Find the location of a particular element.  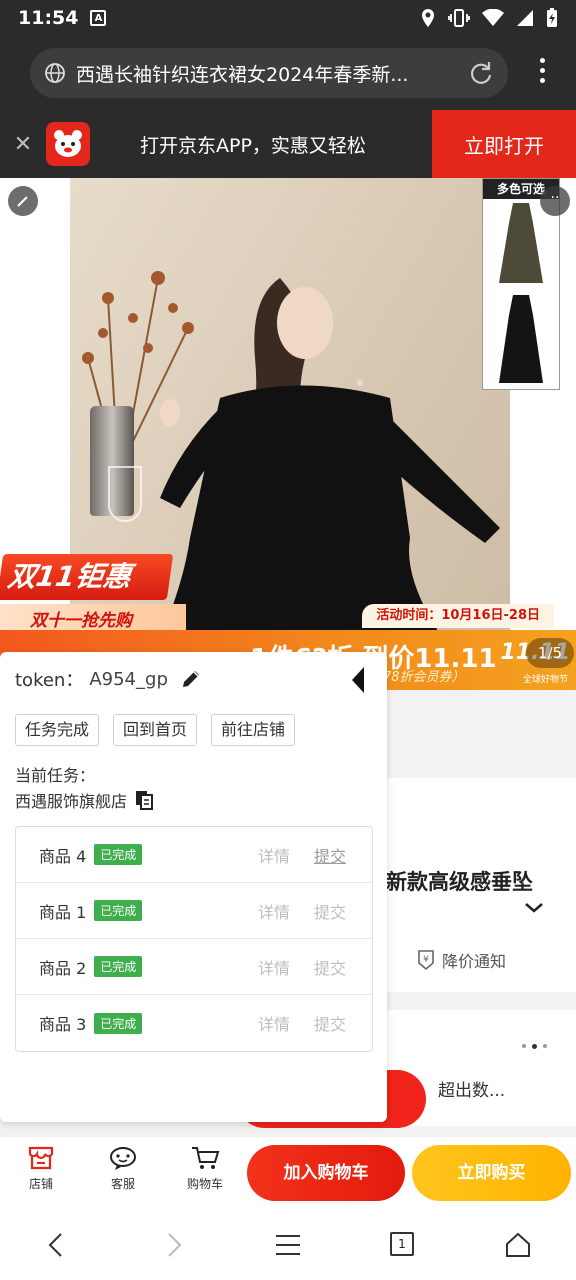

price-notify-button: ¥ 降价通知 is located at coordinates (461, 960).